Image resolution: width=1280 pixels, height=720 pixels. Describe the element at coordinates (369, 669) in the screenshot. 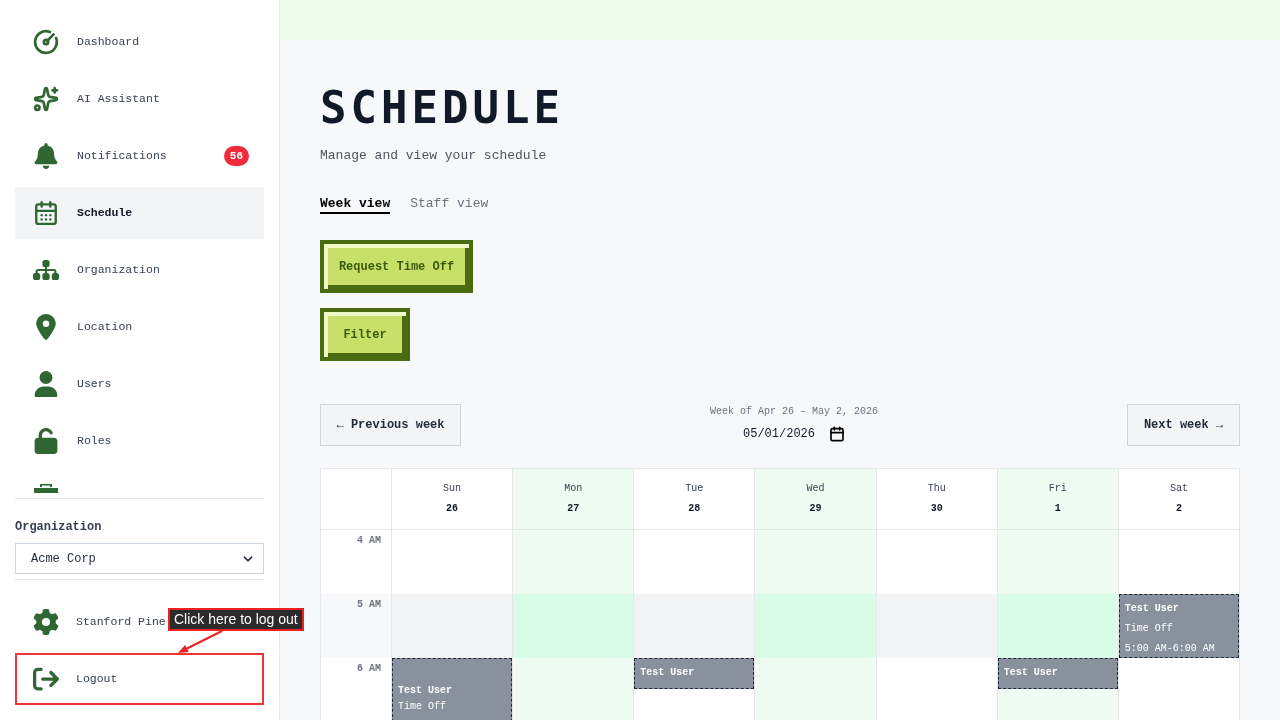

I see `time-label: 6 AM` at that location.